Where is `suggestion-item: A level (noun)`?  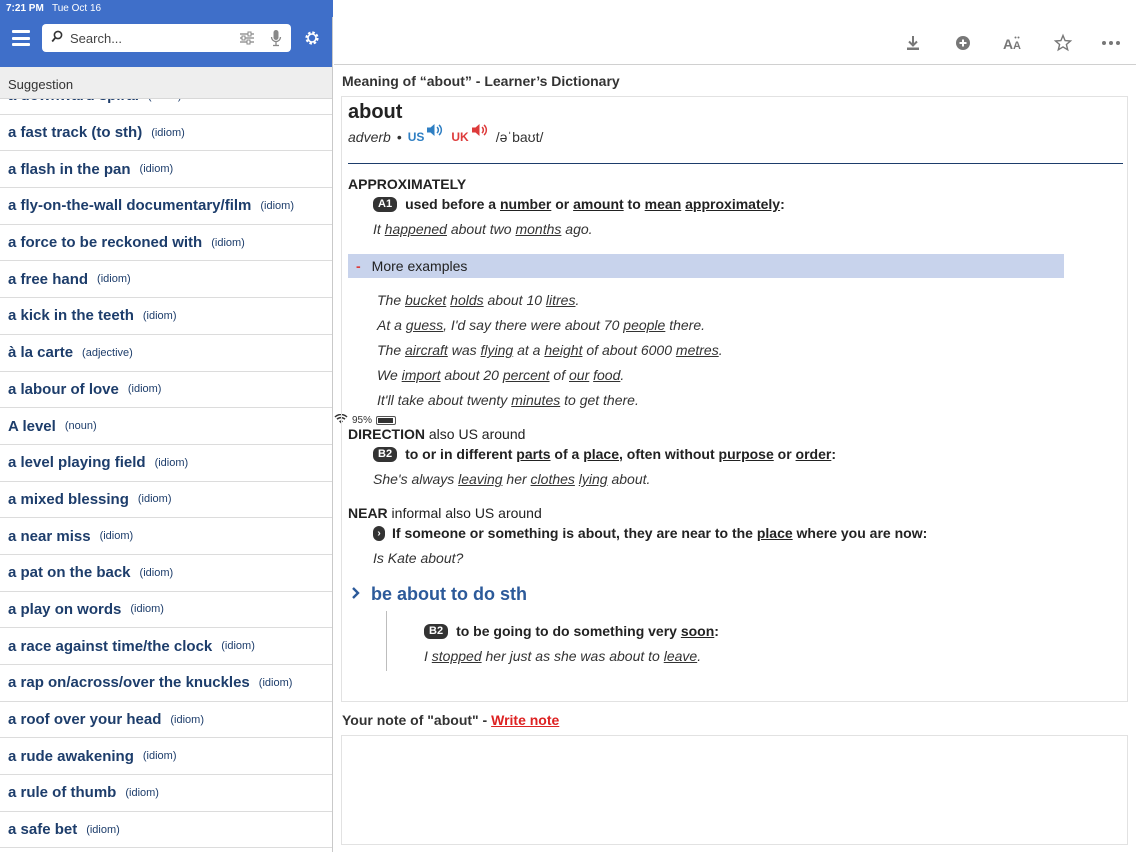 suggestion-item: A level (noun) is located at coordinates (166, 426).